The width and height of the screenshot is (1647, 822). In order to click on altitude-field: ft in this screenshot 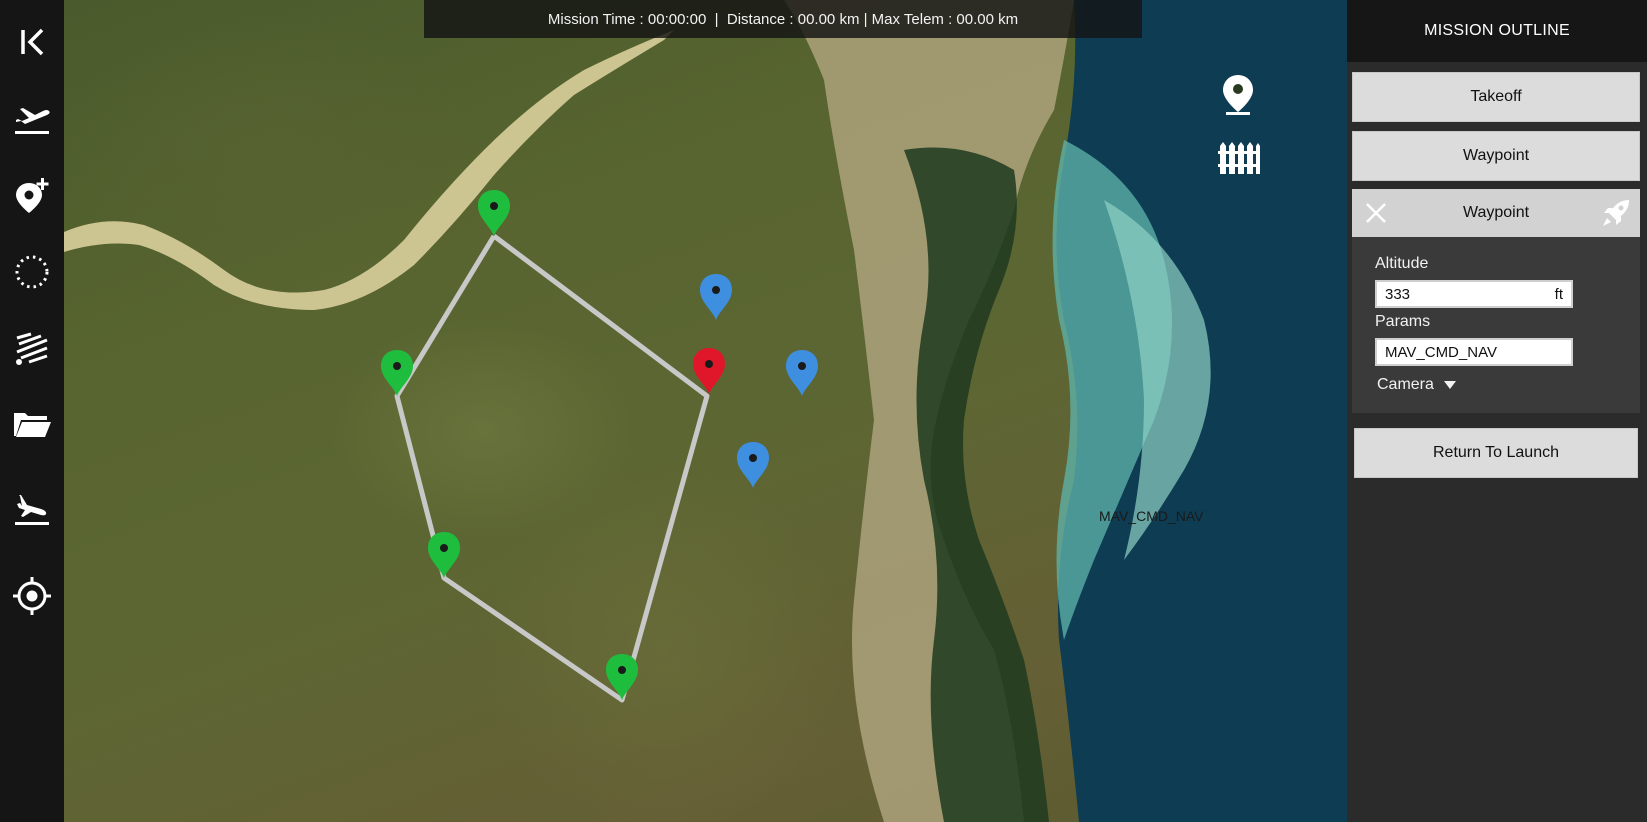, I will do `click(1474, 294)`.